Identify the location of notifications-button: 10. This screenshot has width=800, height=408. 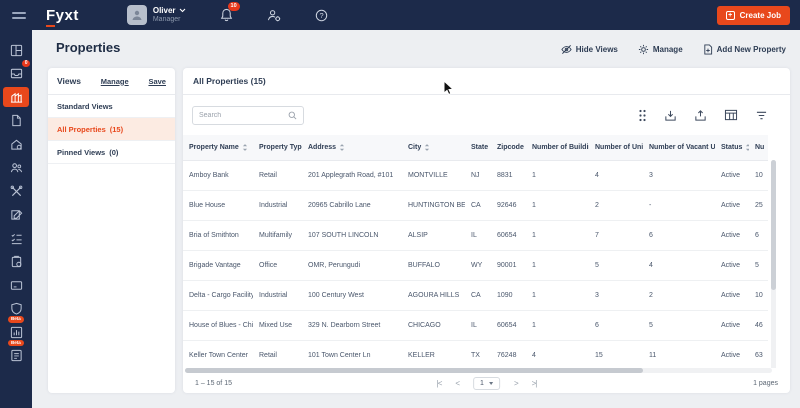
(230, 12).